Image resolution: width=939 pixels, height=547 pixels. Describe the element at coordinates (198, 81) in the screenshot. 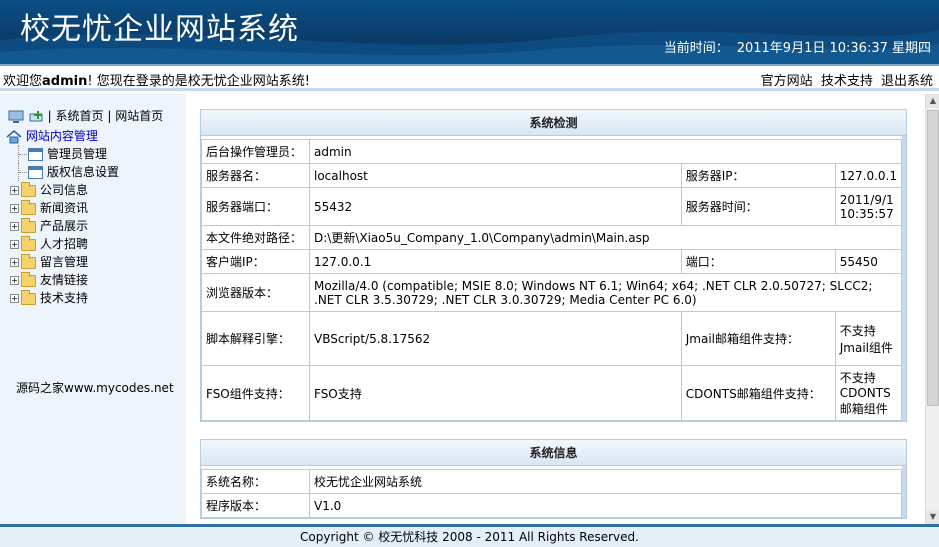

I see `welcome-suffix: ! 您现在登录的是校无忧企业网站系统!` at that location.